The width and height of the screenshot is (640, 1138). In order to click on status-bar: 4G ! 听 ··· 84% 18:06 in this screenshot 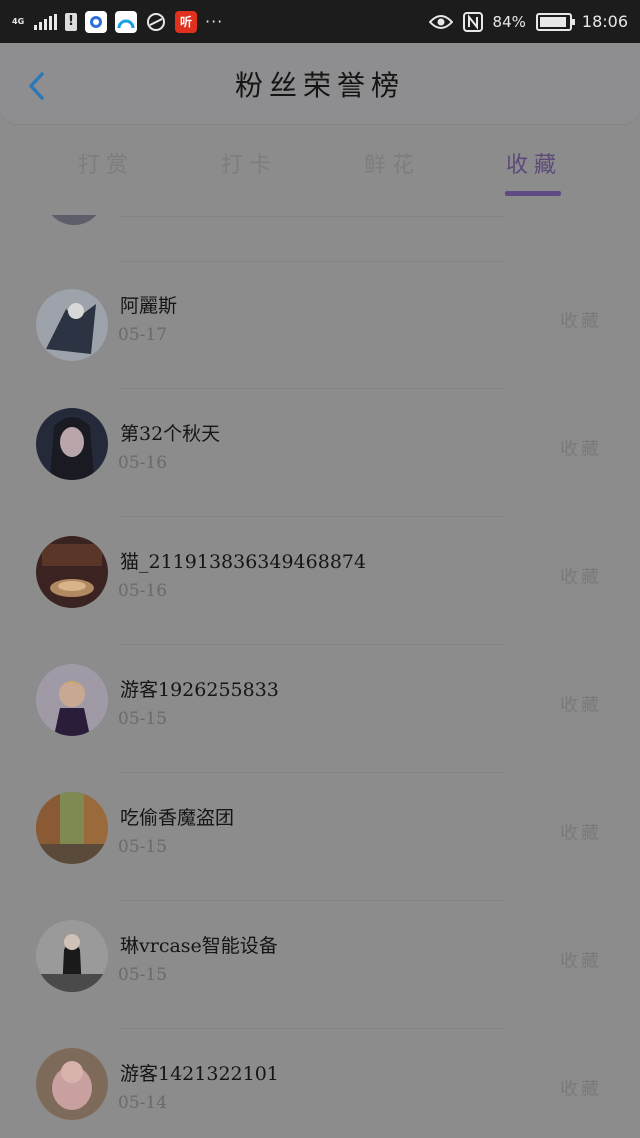, I will do `click(320, 21)`.